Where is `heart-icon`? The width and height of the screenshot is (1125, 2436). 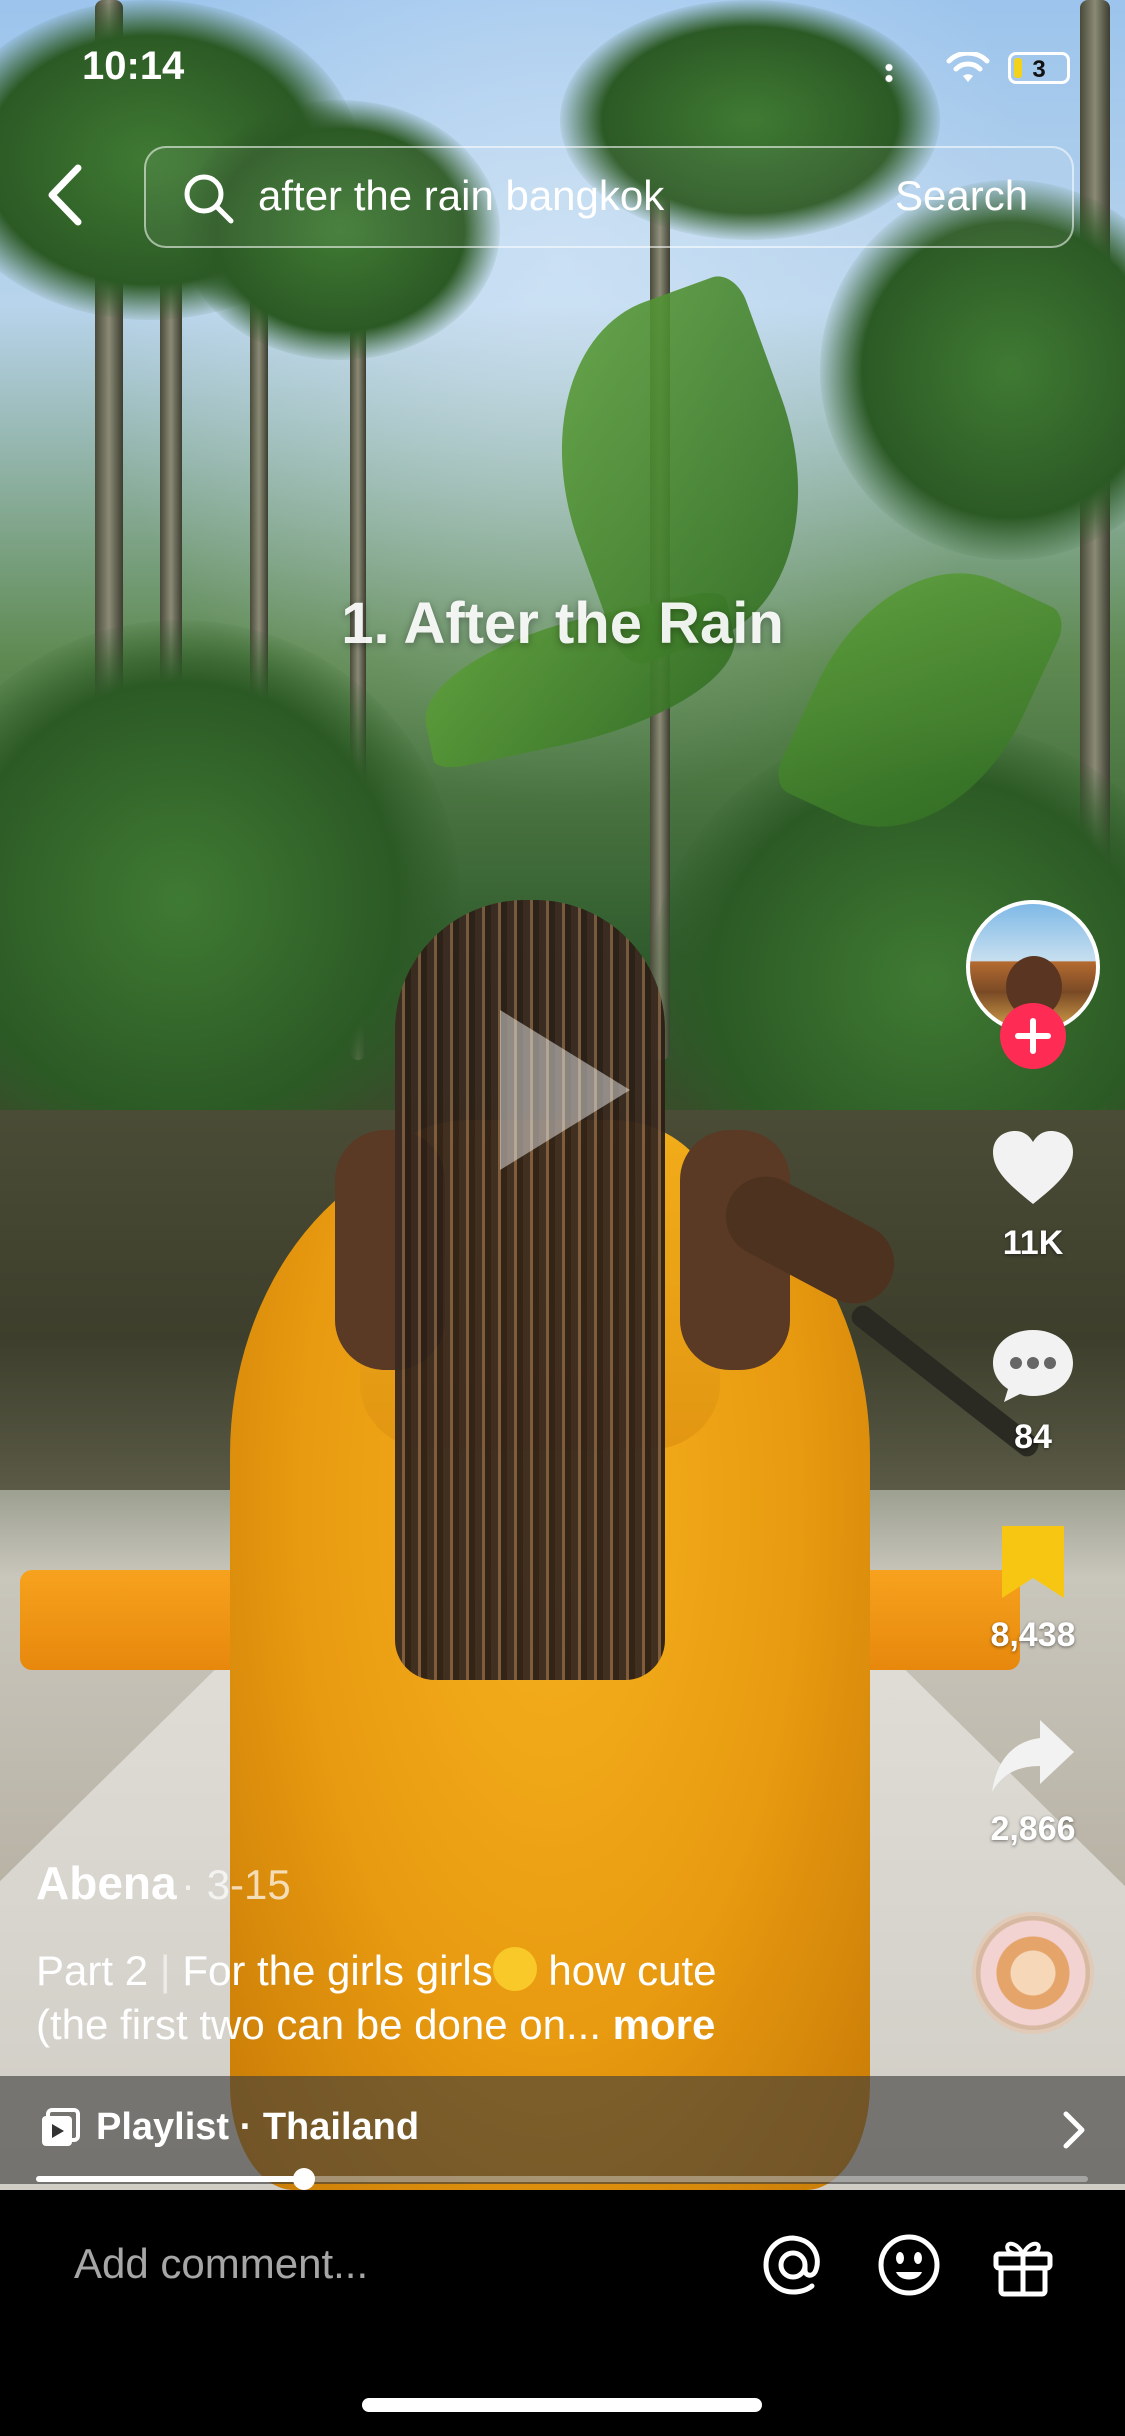 heart-icon is located at coordinates (1033, 1168).